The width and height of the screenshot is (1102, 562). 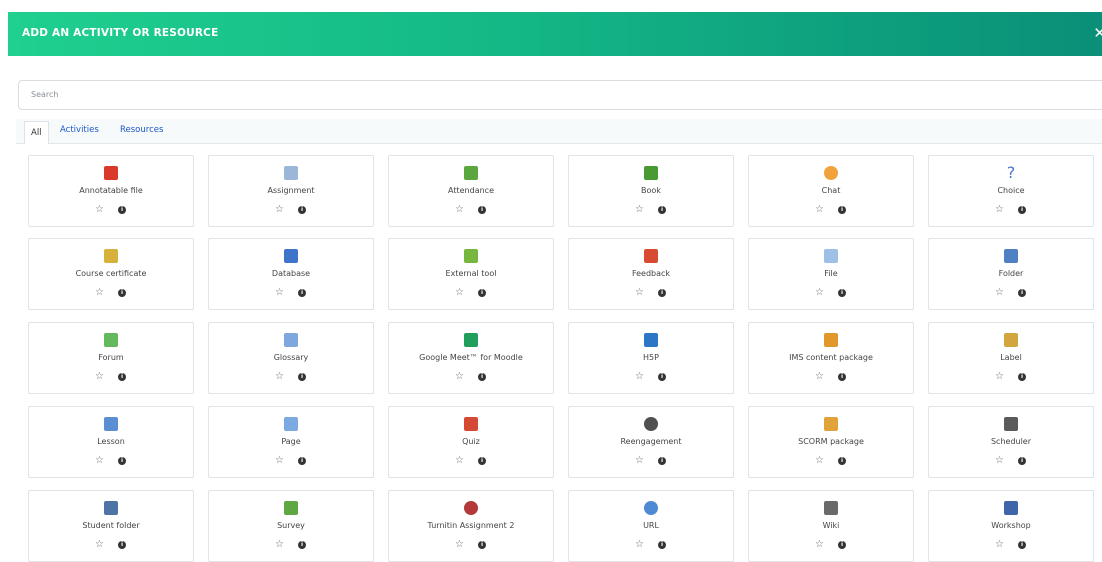 I want to click on choice-icon: ?, so click(x=1011, y=172).